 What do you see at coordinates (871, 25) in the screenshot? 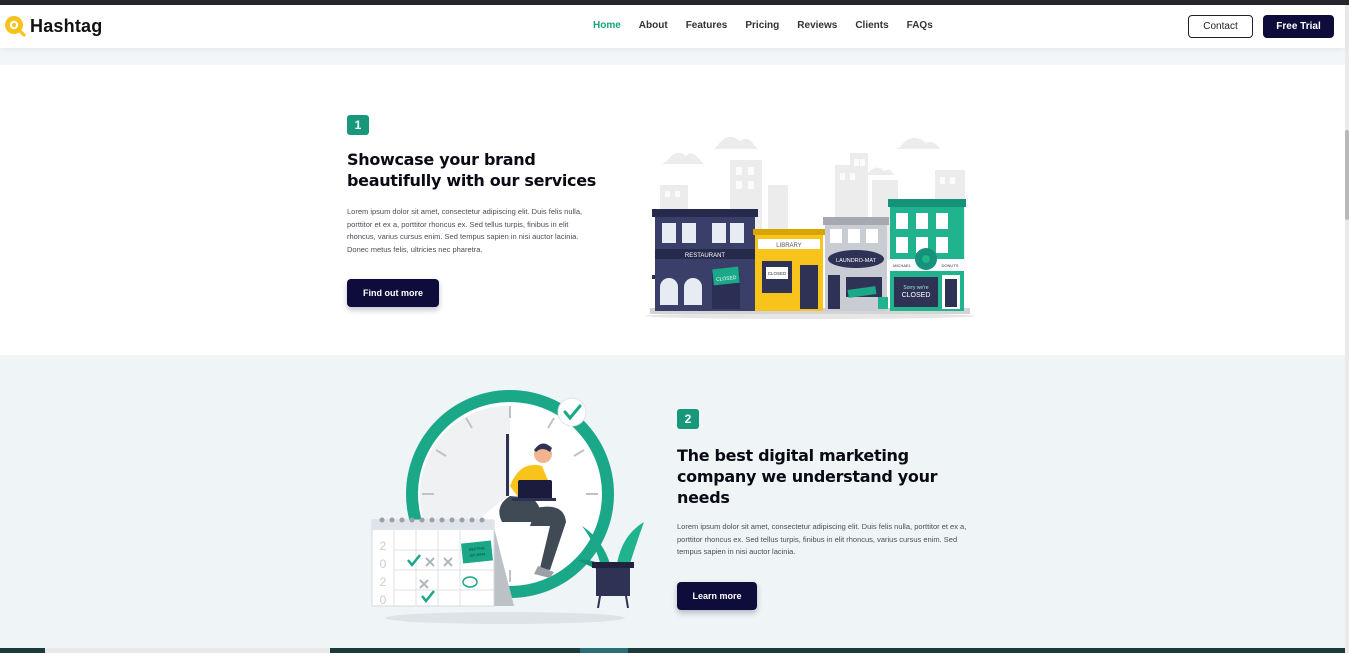
I see `nav-link-clients: Clients` at bounding box center [871, 25].